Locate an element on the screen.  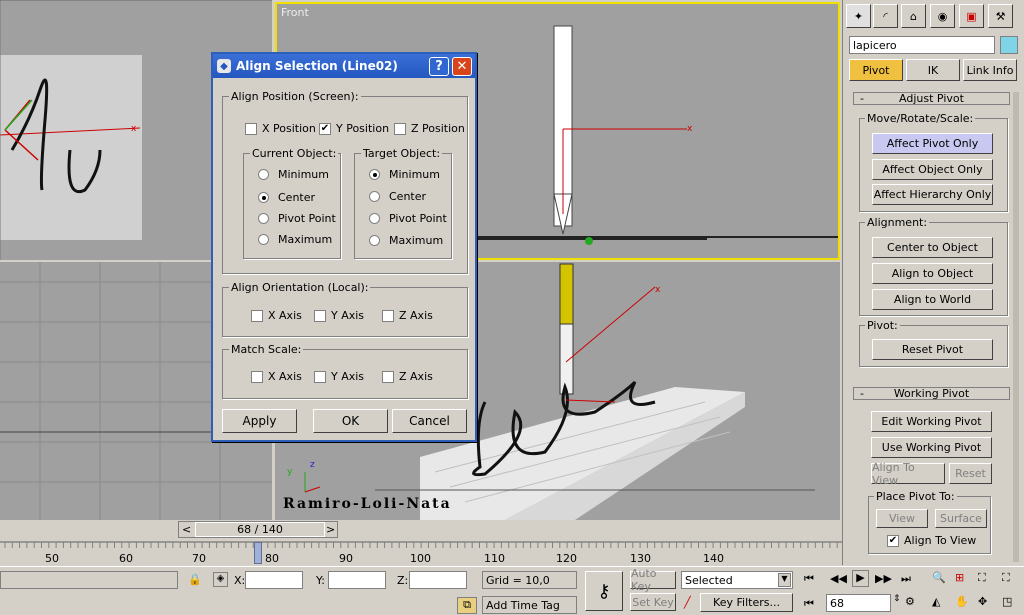
reset-pivot-button: Reset Pivot is located at coordinates (932, 349).